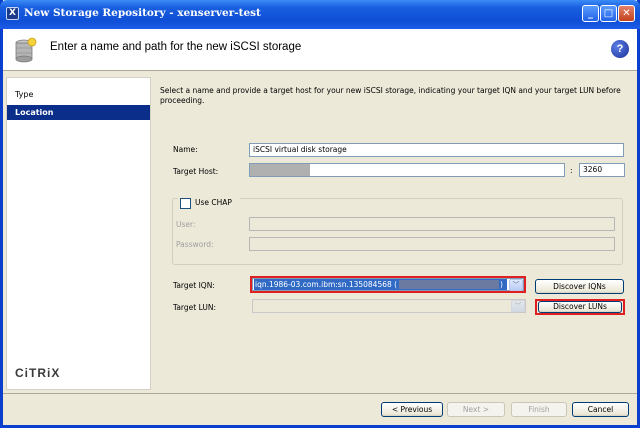  I want to click on discover-luns-button: Discover LUNs, so click(580, 307).